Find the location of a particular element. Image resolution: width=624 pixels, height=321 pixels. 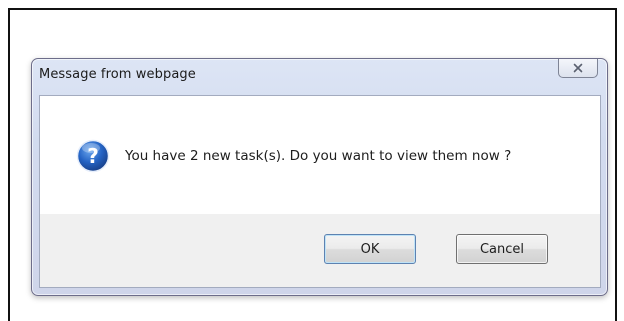

question-icon: ? is located at coordinates (93, 156).